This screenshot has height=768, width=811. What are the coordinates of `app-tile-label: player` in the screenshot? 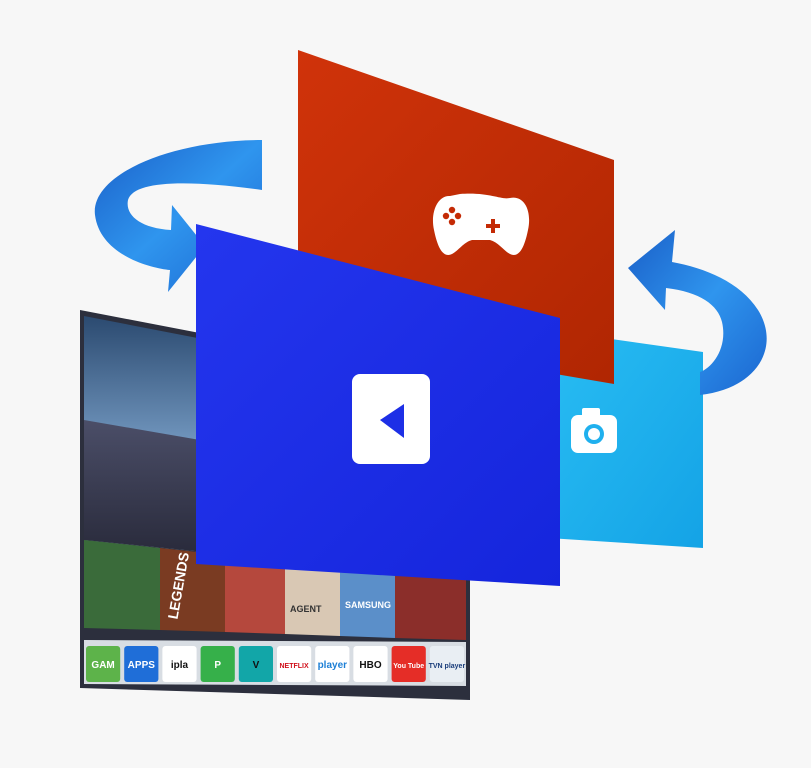 It's located at (333, 665).